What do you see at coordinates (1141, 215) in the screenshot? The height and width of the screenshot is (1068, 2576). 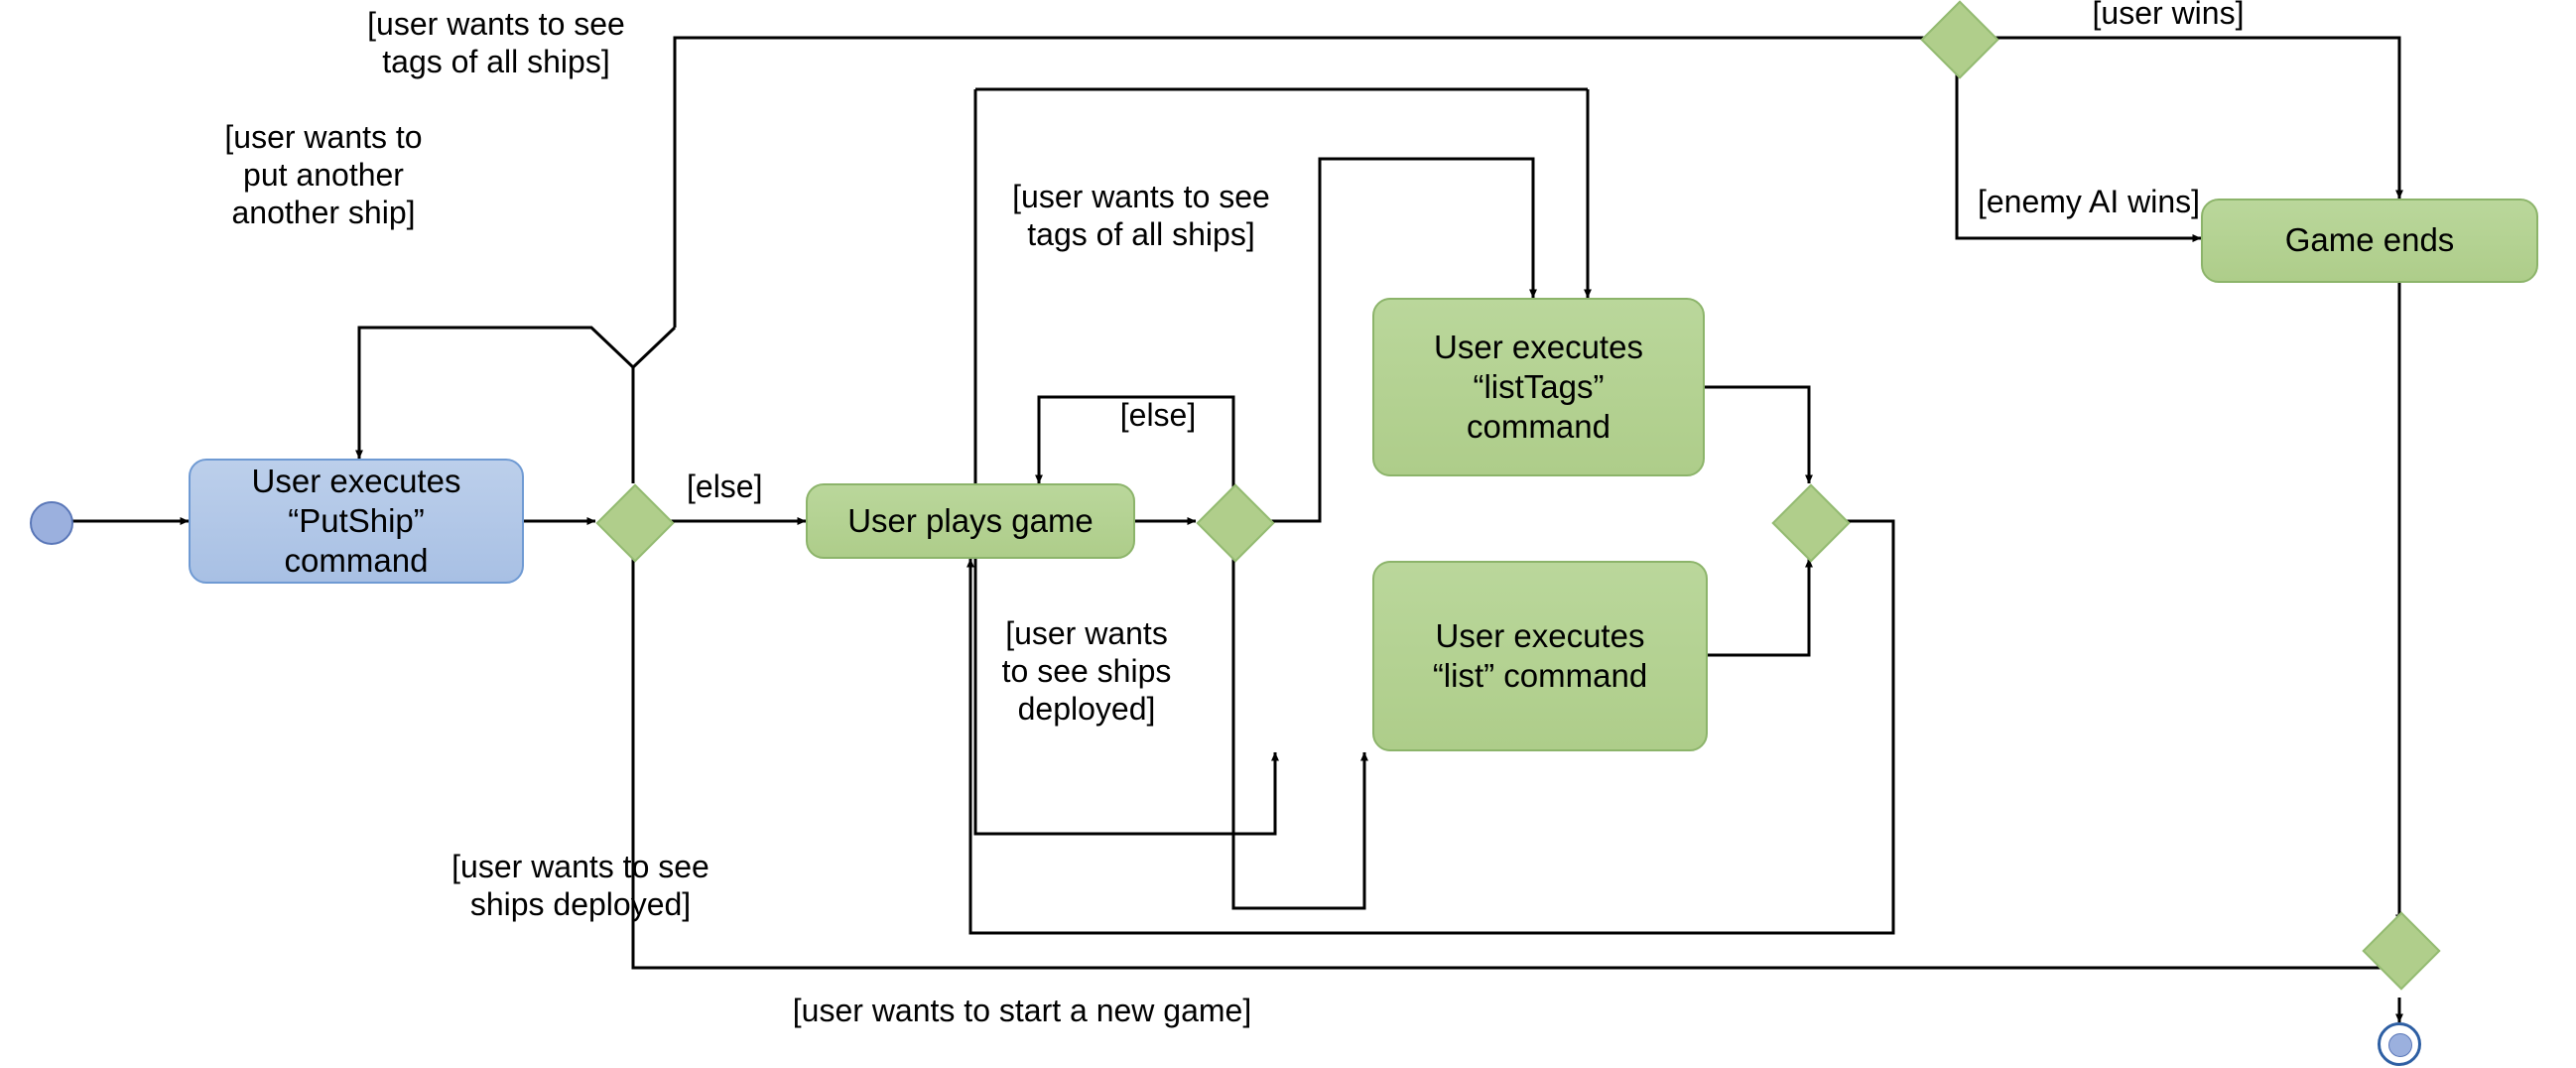 I see `edge-label-tags-of-all-ships-mid: [user wants to see tags of all ships]` at bounding box center [1141, 215].